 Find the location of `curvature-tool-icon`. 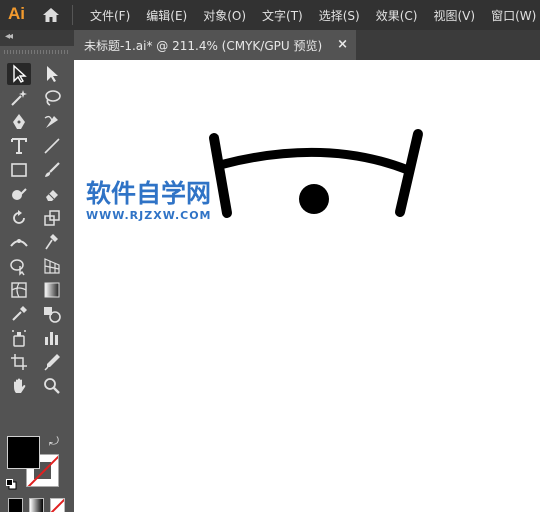

curvature-tool-icon is located at coordinates (52, 122).